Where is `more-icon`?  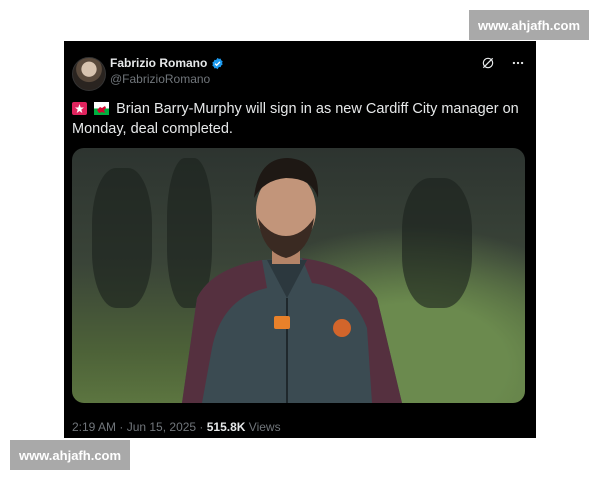
more-icon is located at coordinates (518, 63).